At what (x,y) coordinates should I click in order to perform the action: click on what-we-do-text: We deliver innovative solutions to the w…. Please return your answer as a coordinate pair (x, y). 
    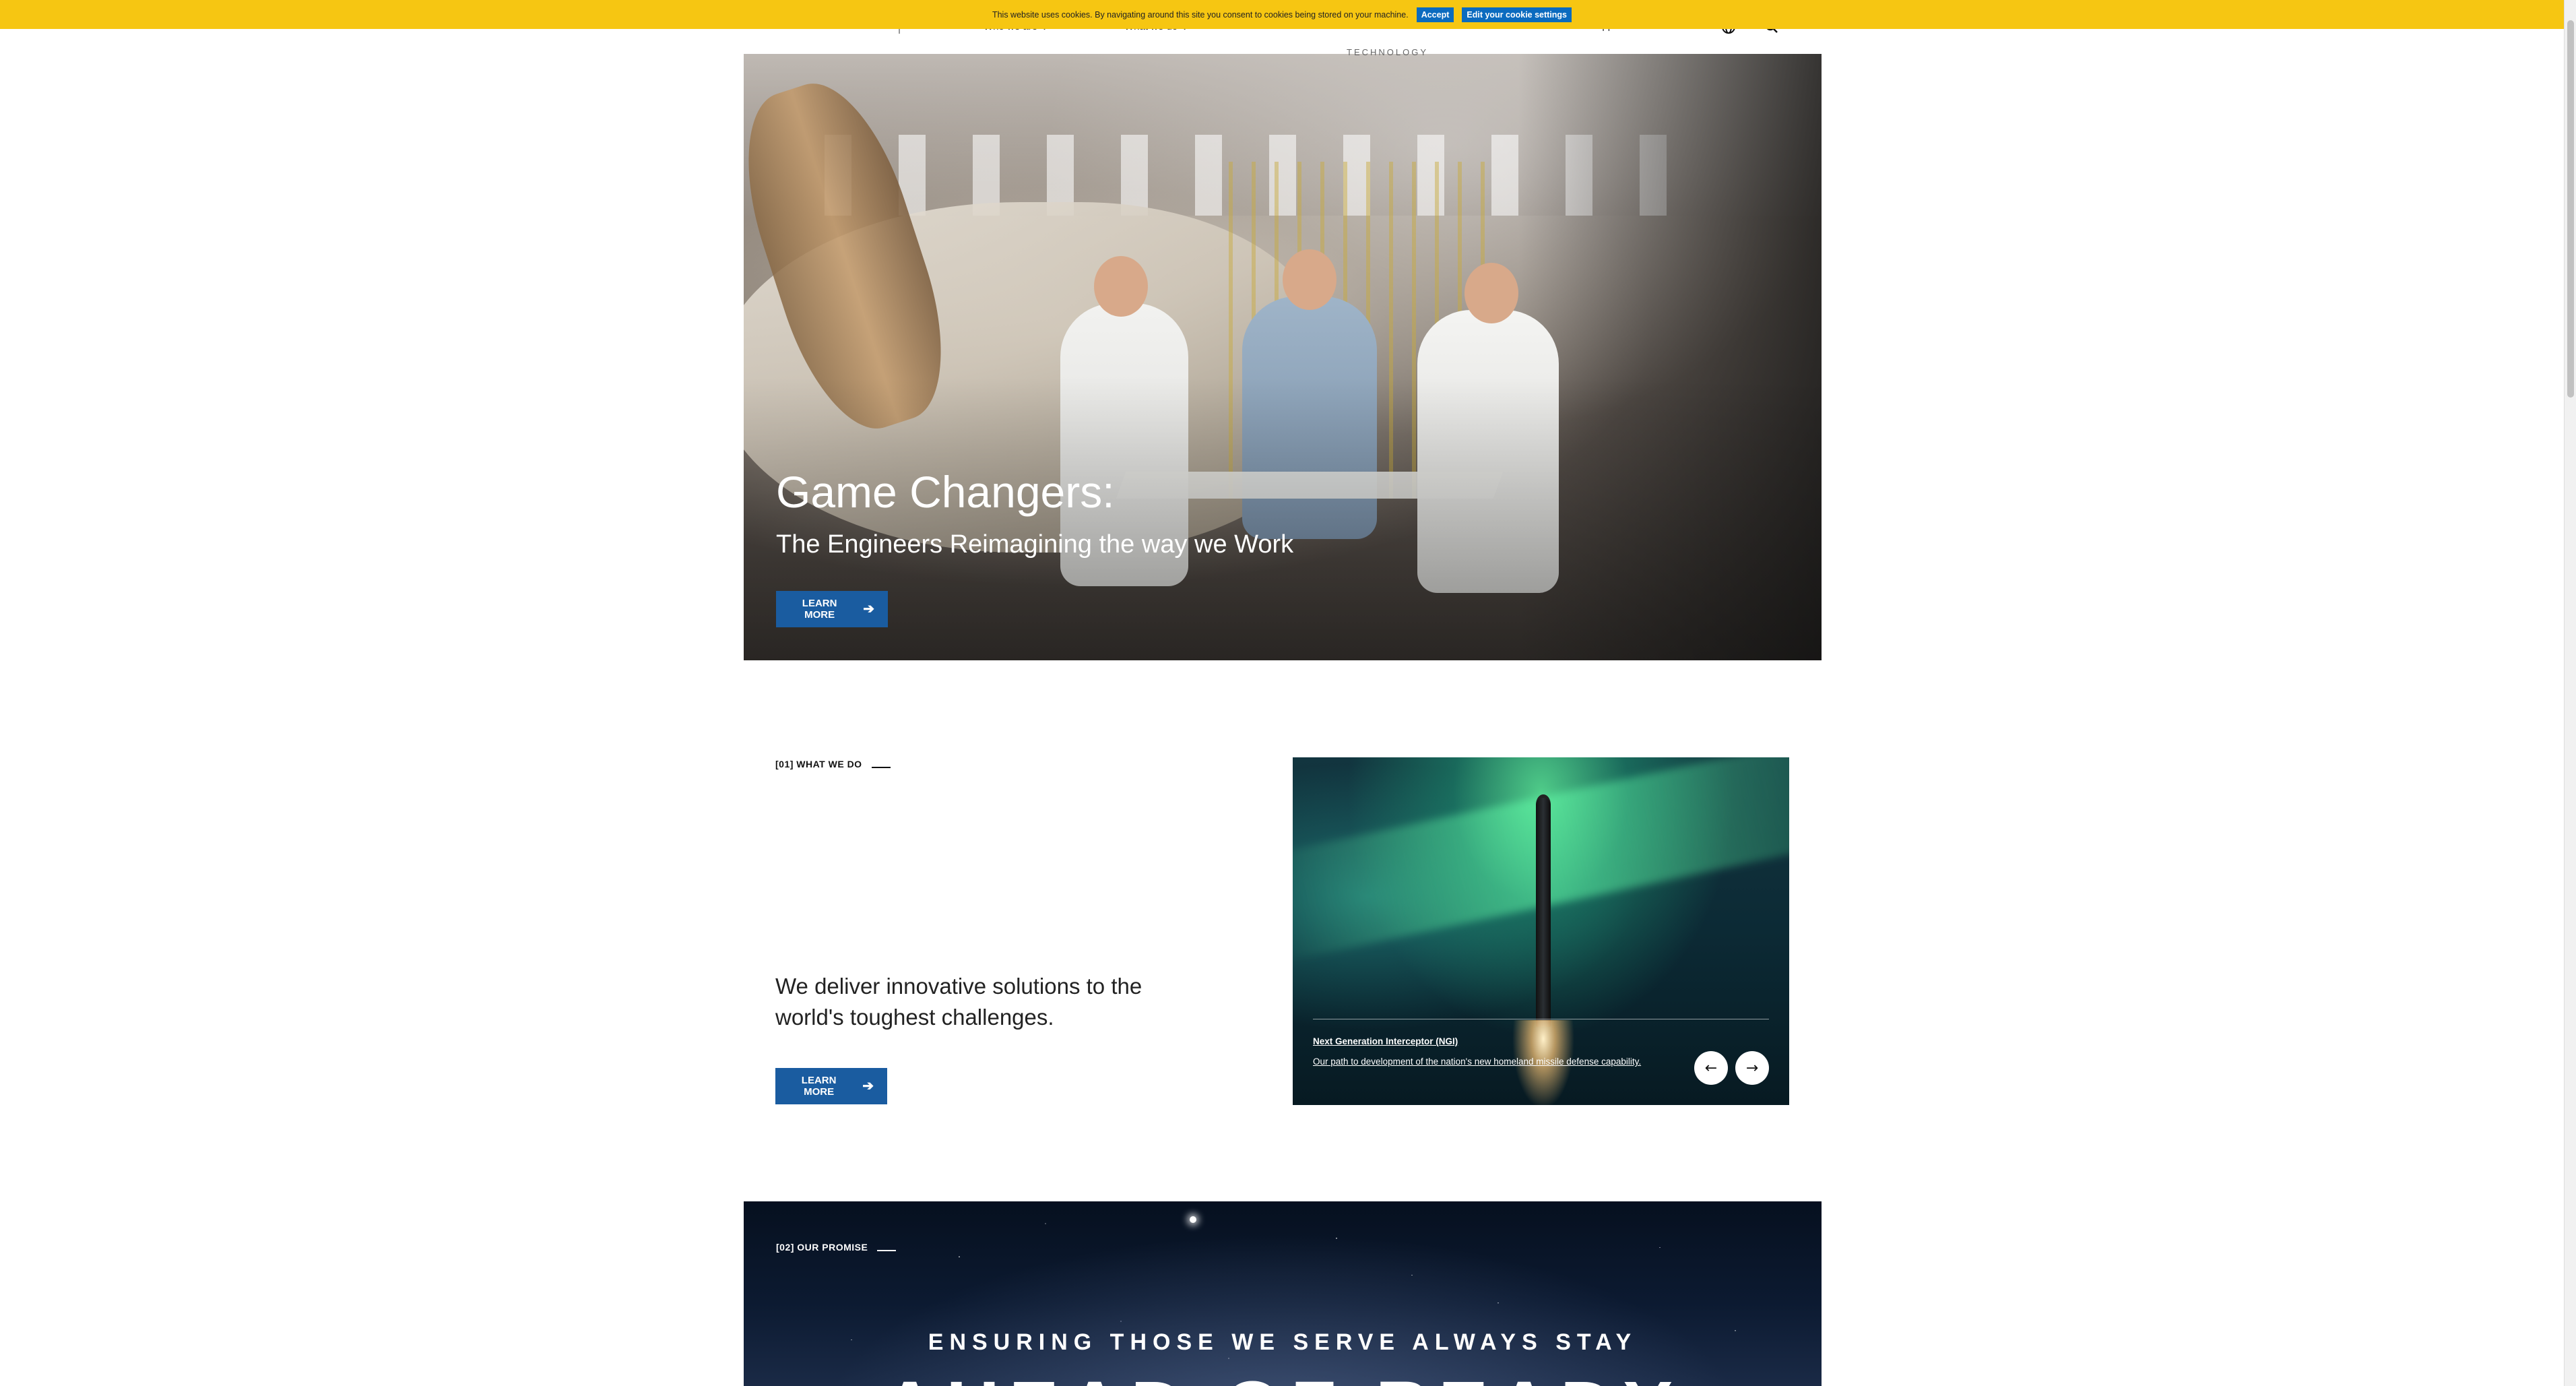
    Looking at the image, I should click on (959, 1002).